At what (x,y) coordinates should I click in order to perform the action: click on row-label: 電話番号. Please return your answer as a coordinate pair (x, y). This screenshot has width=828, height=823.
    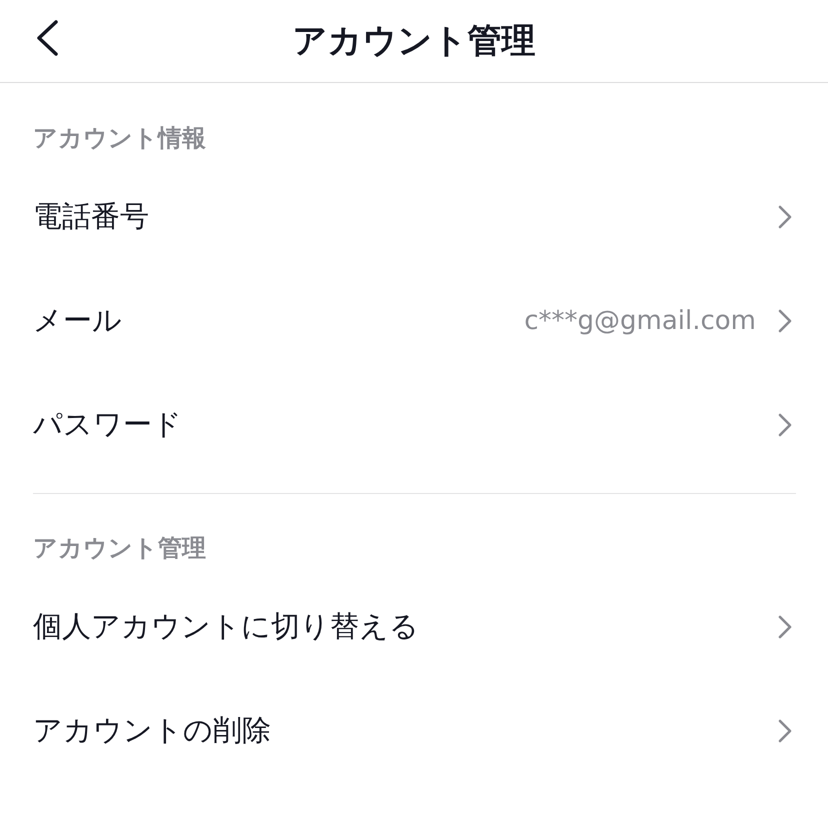
    Looking at the image, I should click on (91, 216).